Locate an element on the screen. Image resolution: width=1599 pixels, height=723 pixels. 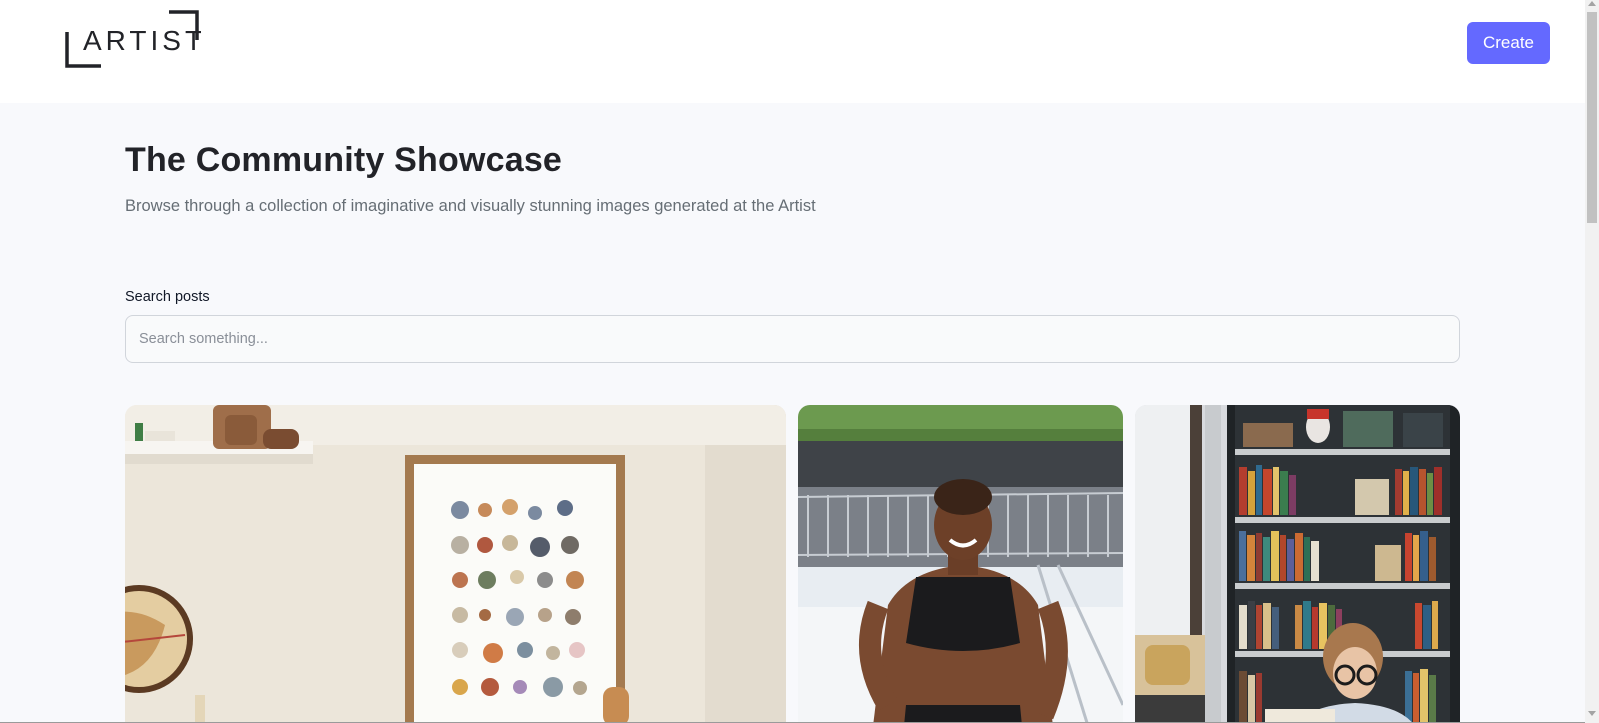
bookshelf-reader-image is located at coordinates (1297, 564).